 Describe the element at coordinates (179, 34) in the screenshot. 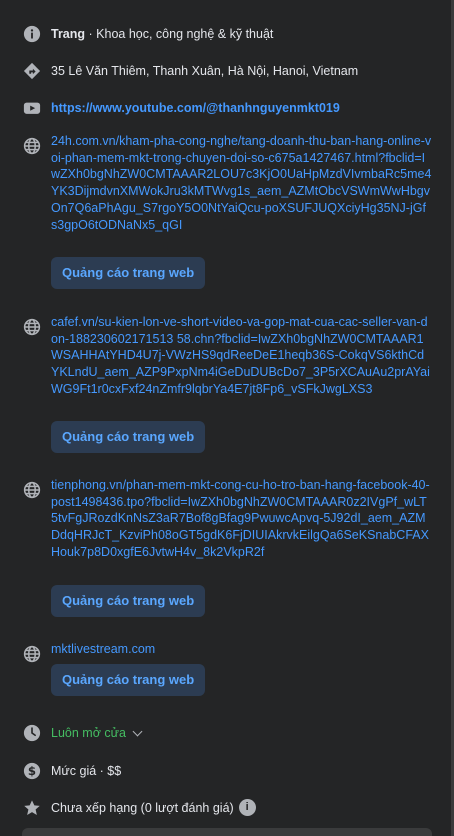

I see `category-label: · Khoa học, công nghệ & kỹ thuật` at that location.